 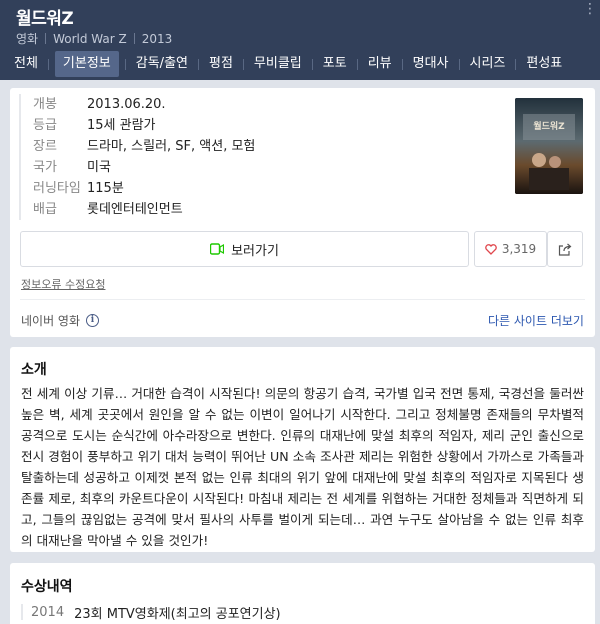 What do you see at coordinates (45, 16) in the screenshot?
I see `page-title: 월드워Z` at bounding box center [45, 16].